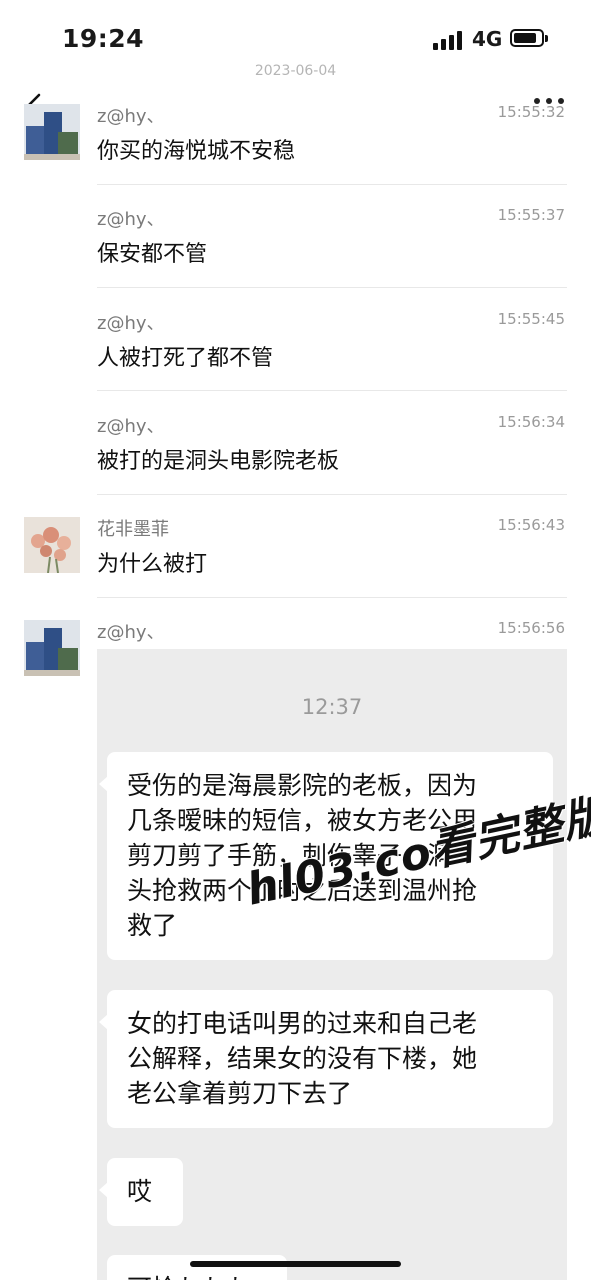 The height and width of the screenshot is (1280, 591). What do you see at coordinates (531, 319) in the screenshot?
I see `message-time: 15:55:45` at bounding box center [531, 319].